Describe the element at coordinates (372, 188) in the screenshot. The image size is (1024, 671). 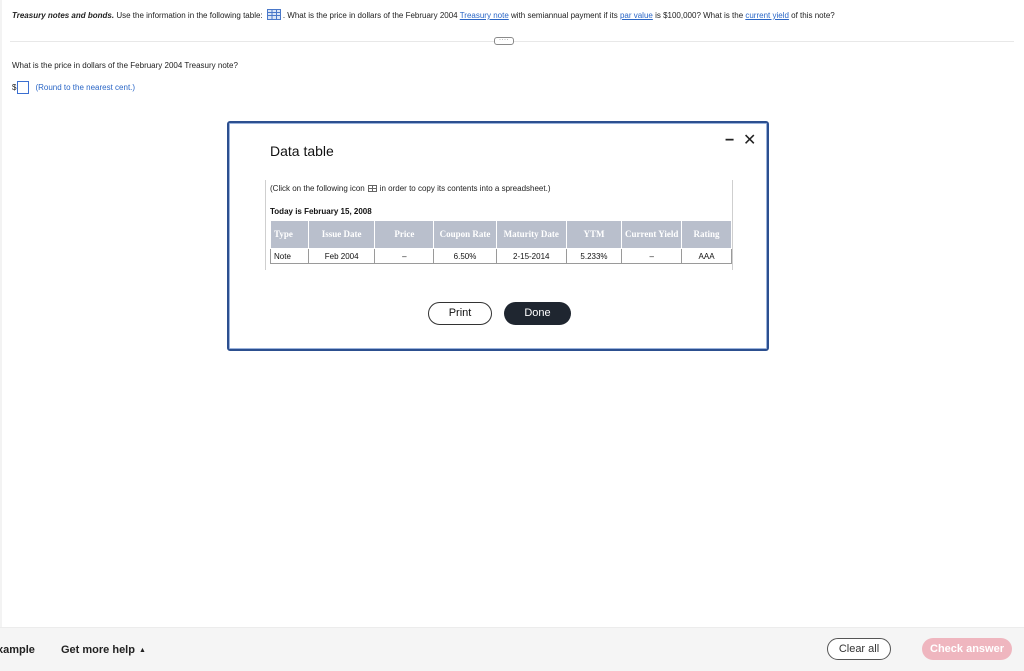
I see `copy-spreadsheet-icon` at that location.